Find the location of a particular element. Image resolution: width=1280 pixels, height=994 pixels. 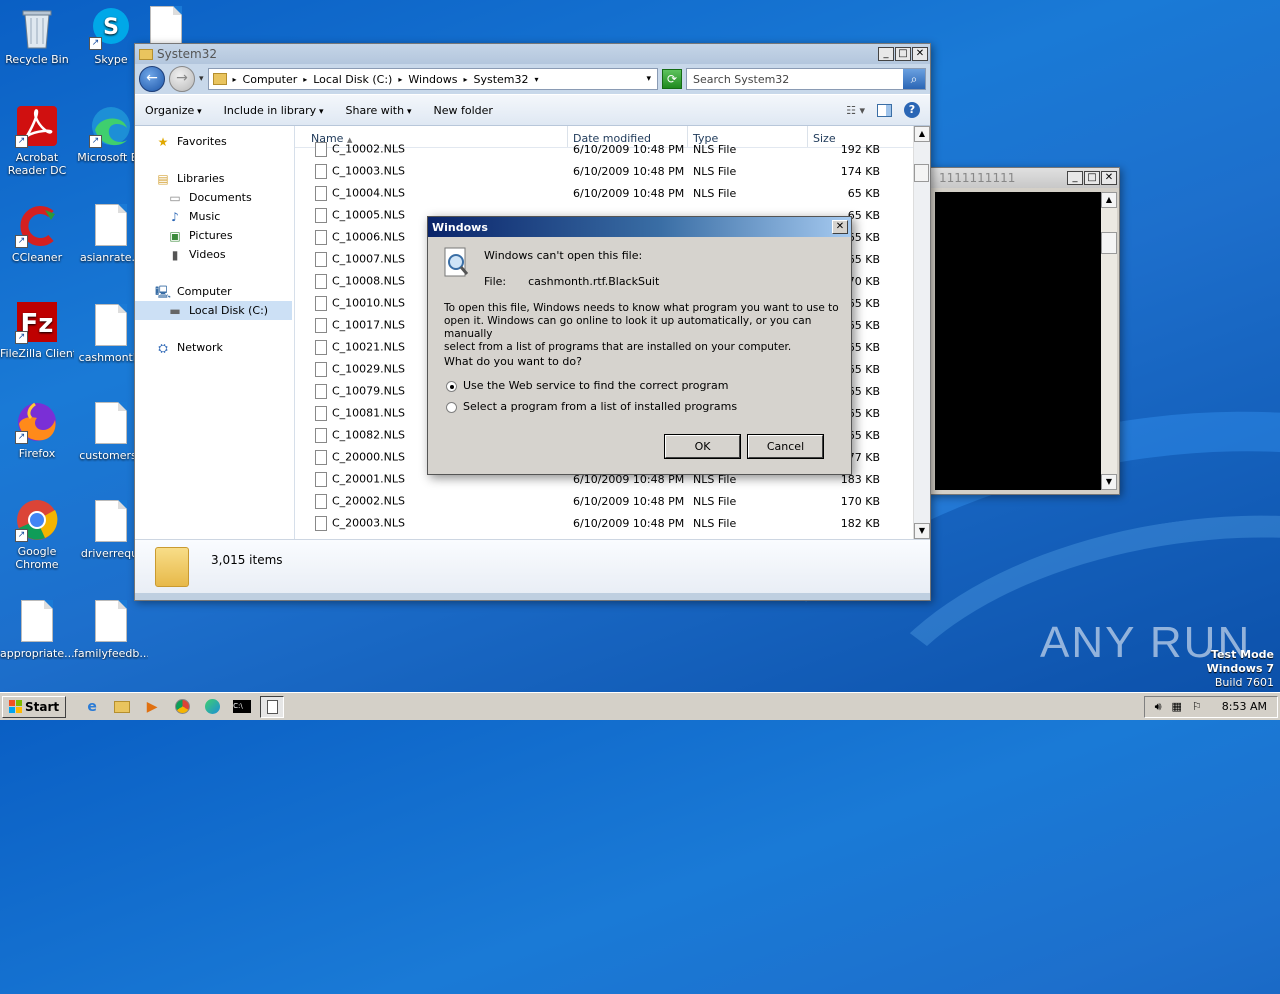

breadcrumb-windows: Windows ▸ is located at coordinates (437, 79).